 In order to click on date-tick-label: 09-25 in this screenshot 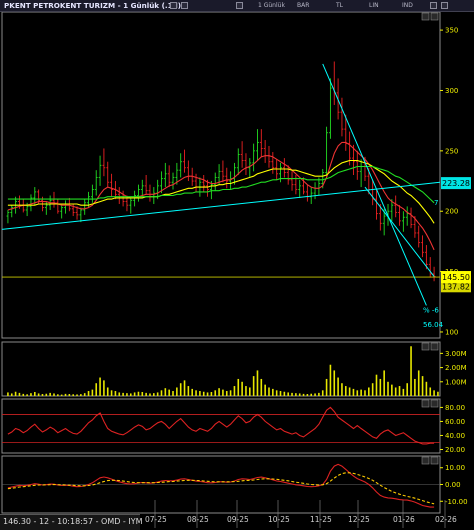, I will do `click(238, 519)`.